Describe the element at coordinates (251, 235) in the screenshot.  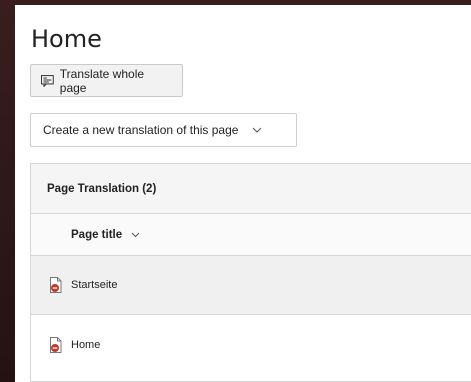
I see `column-header-page-title: Page title` at that location.